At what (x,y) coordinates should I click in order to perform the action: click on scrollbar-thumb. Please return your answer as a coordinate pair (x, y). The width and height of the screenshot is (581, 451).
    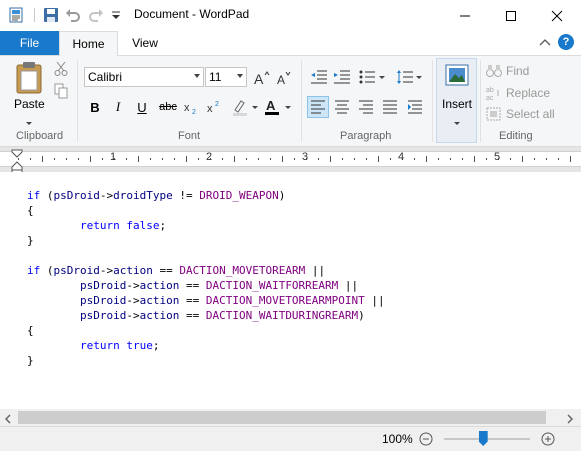
    Looking at the image, I should click on (282, 417).